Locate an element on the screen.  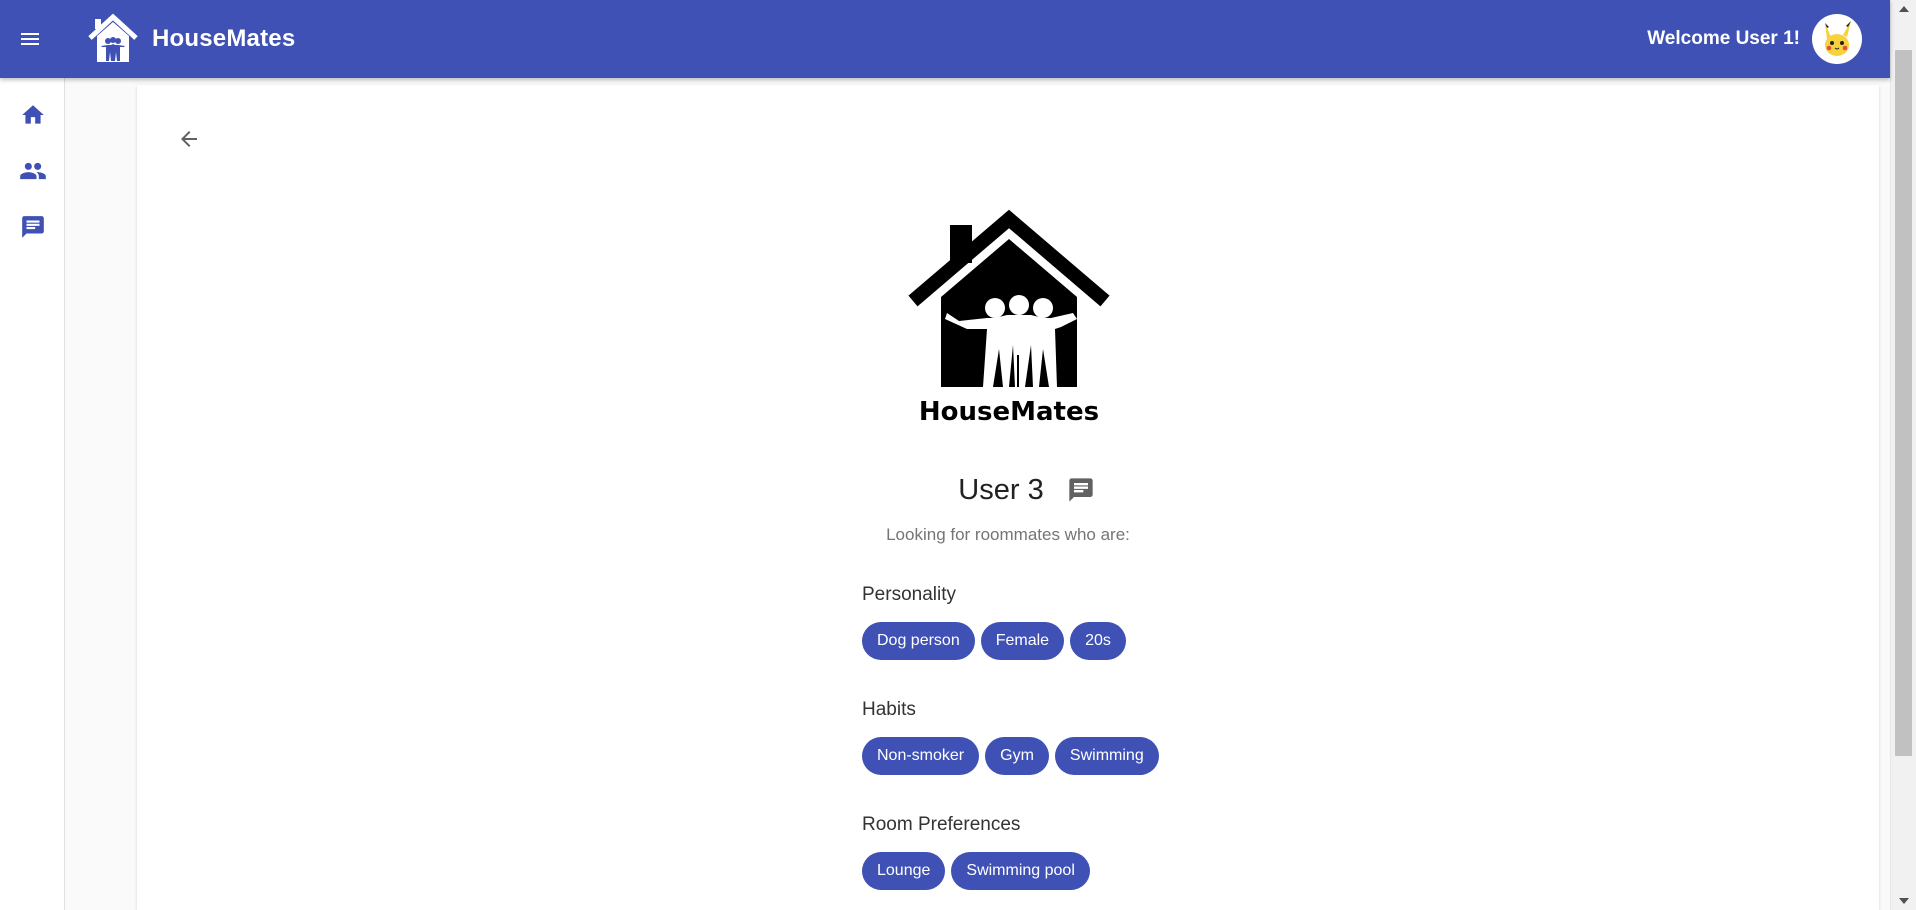
chip: Lounge is located at coordinates (904, 871).